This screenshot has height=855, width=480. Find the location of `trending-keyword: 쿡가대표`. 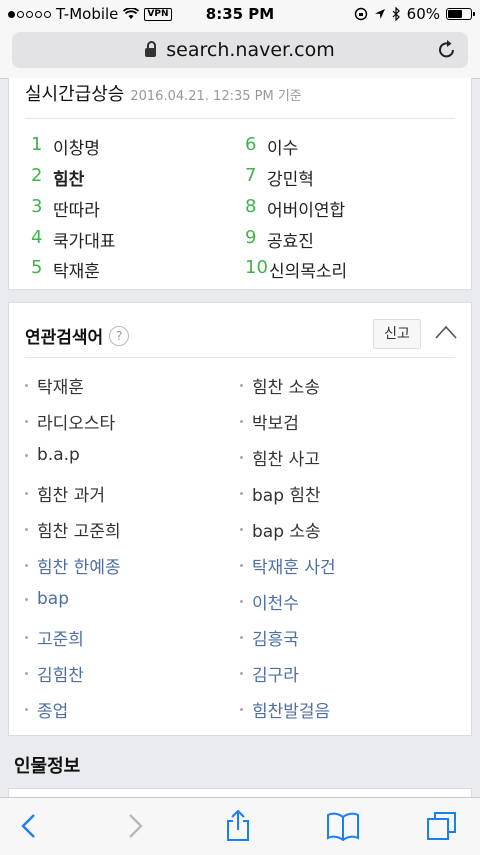

trending-keyword: 쿡가대표 is located at coordinates (84, 242).